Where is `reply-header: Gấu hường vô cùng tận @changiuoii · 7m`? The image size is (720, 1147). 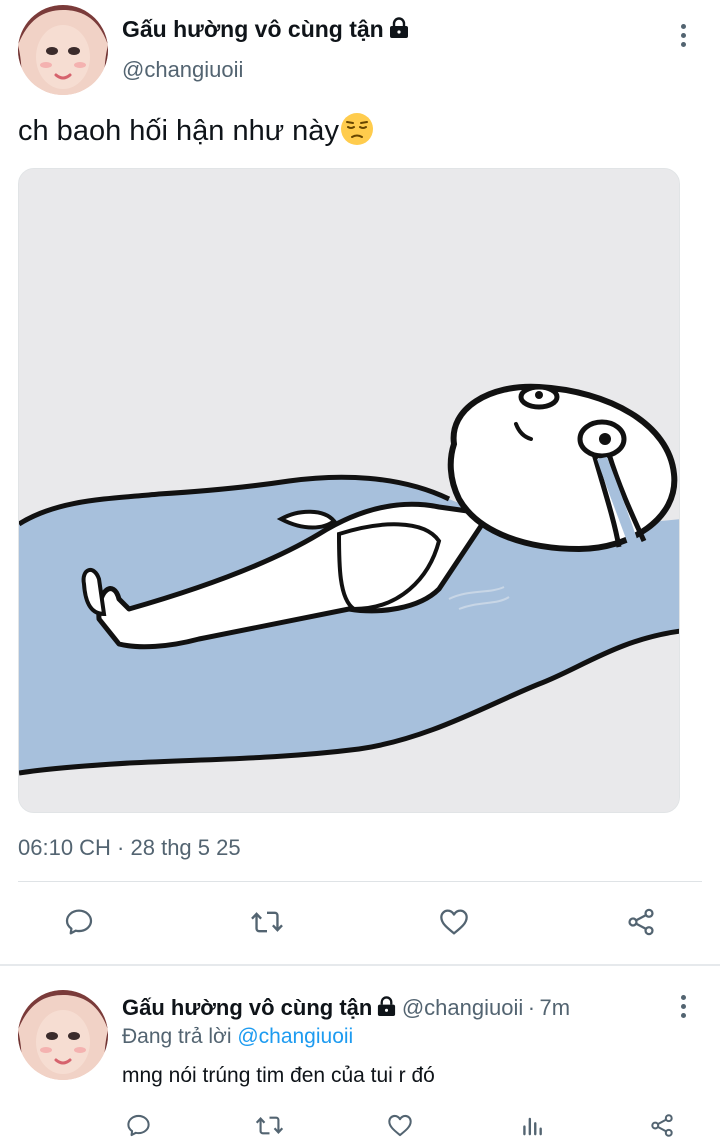
reply-header: Gấu hường vô cùng tận @changiuoii · 7m is located at coordinates (346, 1008).